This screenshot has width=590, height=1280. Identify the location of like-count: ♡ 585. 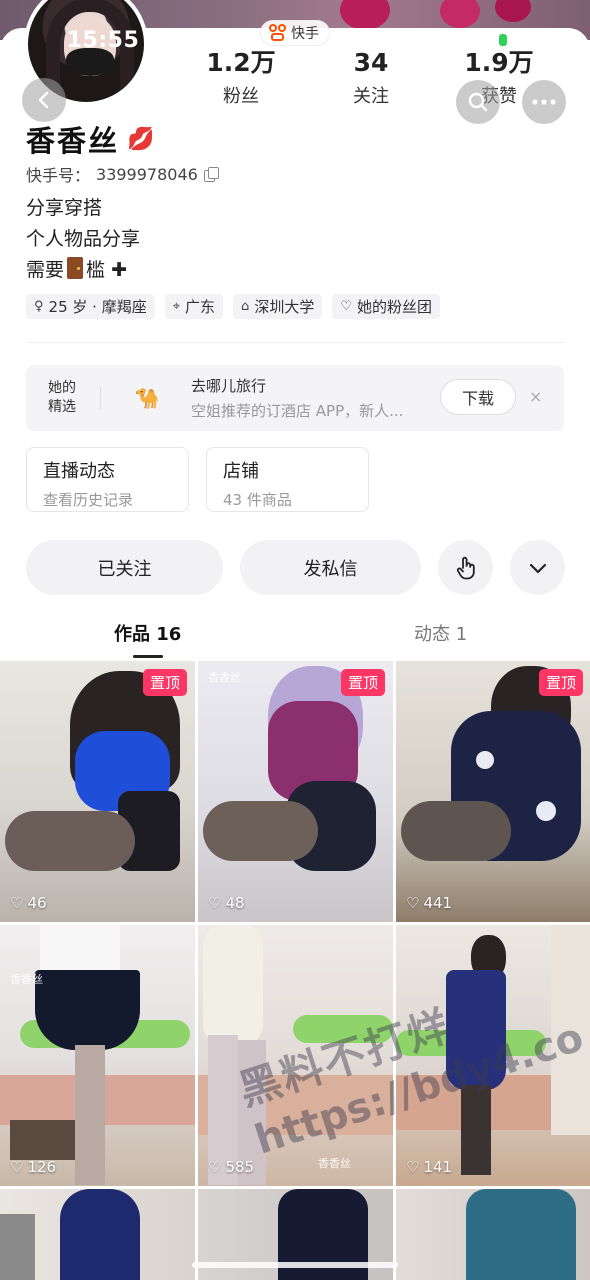
(231, 1167).